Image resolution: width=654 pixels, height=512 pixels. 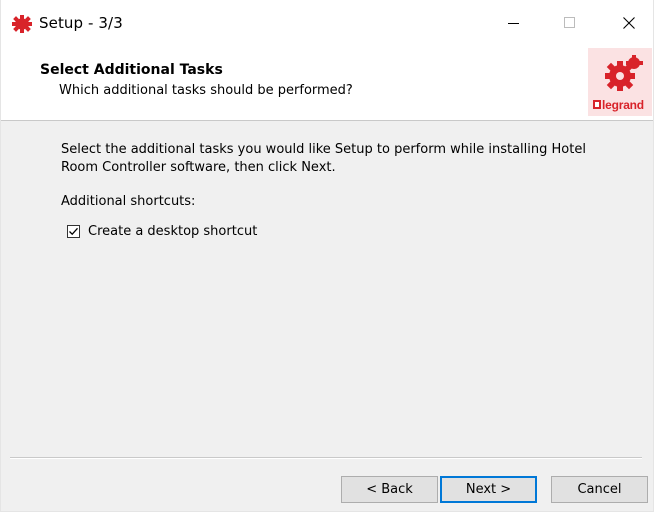 I want to click on setup-app-icon, so click(x=22, y=24).